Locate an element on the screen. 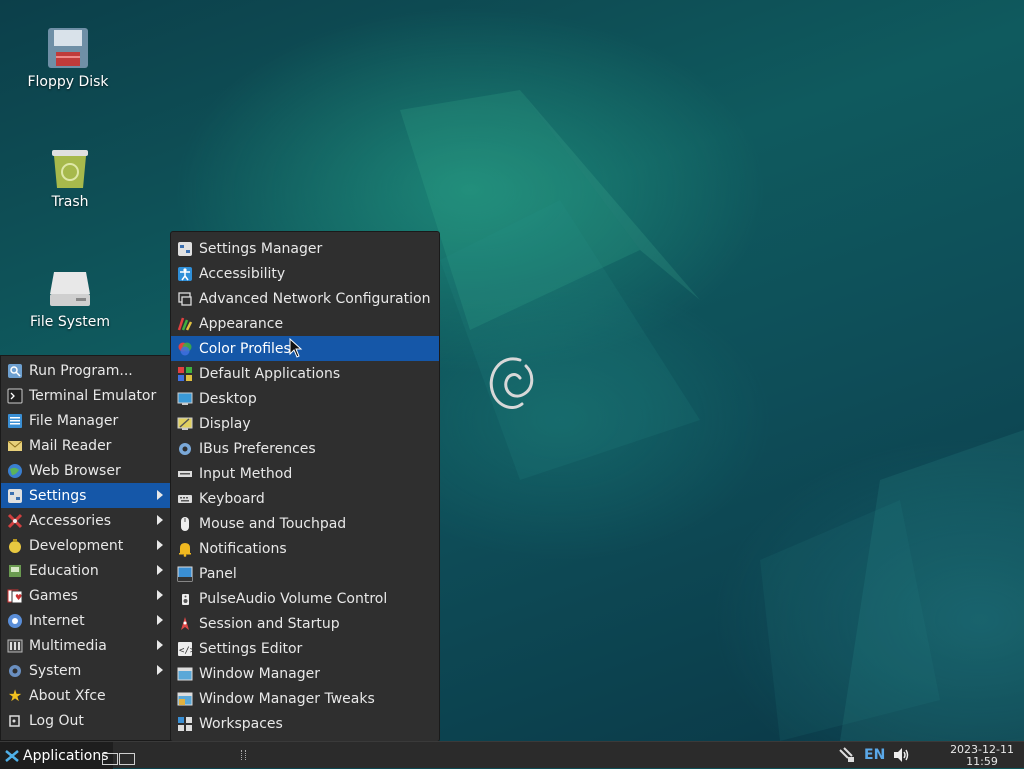 This screenshot has width=1024, height=769. menu-item-label: Input Method is located at coordinates (246, 473).